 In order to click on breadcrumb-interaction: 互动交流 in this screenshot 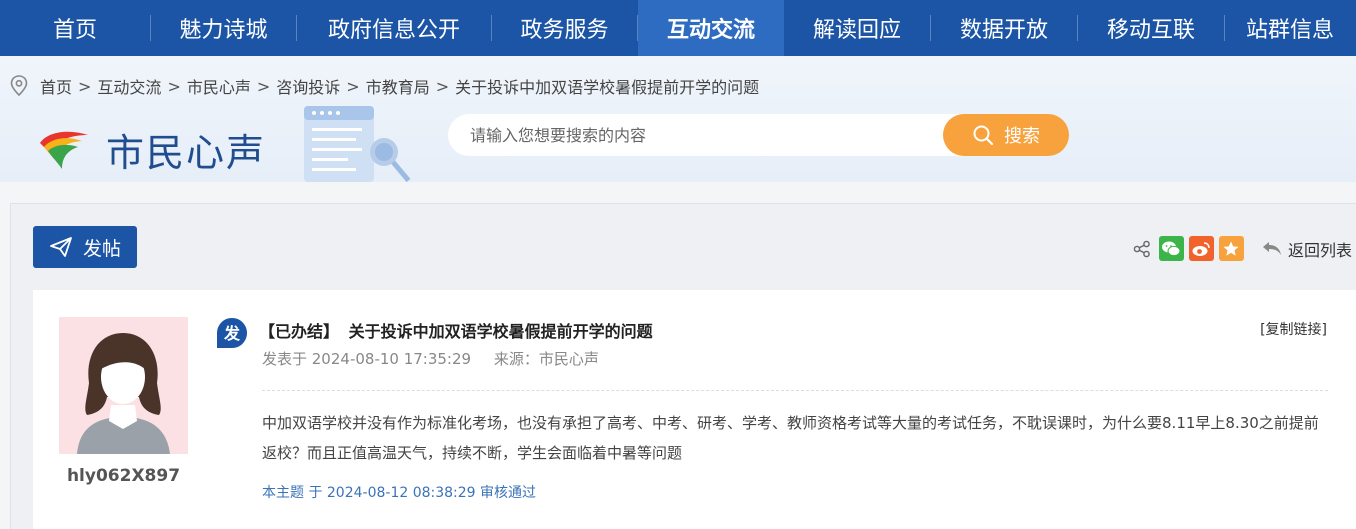, I will do `click(129, 86)`.